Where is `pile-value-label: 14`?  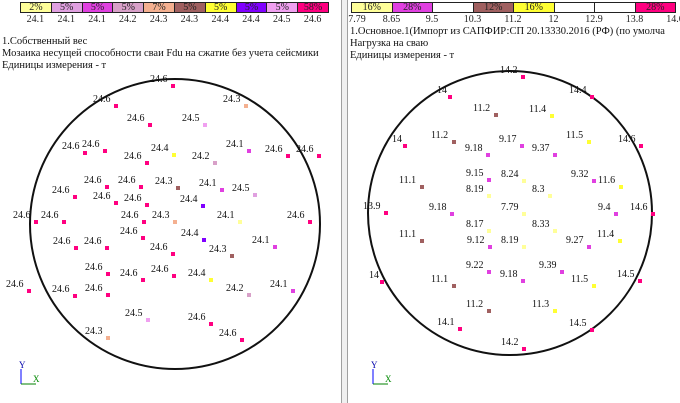 pile-value-label: 14 is located at coordinates (442, 90).